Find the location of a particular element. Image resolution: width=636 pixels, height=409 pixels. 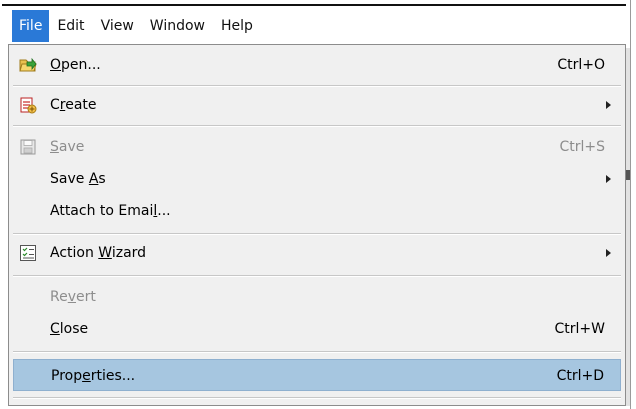

window-edge is located at coordinates (633, 204).